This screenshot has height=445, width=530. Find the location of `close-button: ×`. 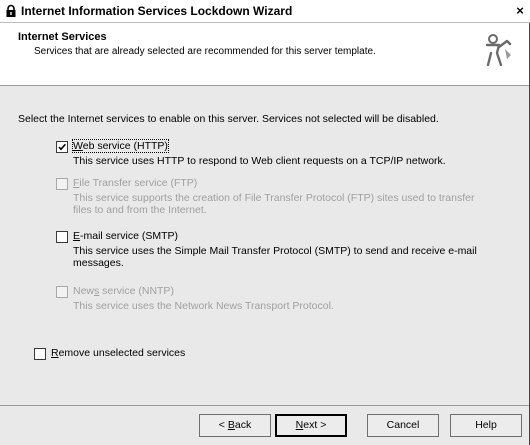

close-button: × is located at coordinates (520, 11).